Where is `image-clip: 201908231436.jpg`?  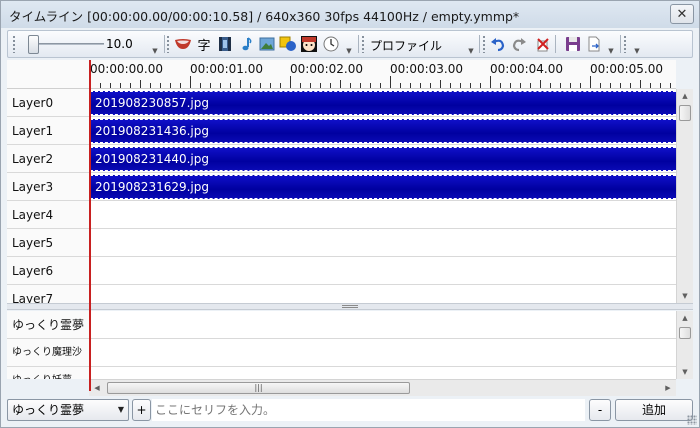
image-clip: 201908231436.jpg is located at coordinates (383, 131).